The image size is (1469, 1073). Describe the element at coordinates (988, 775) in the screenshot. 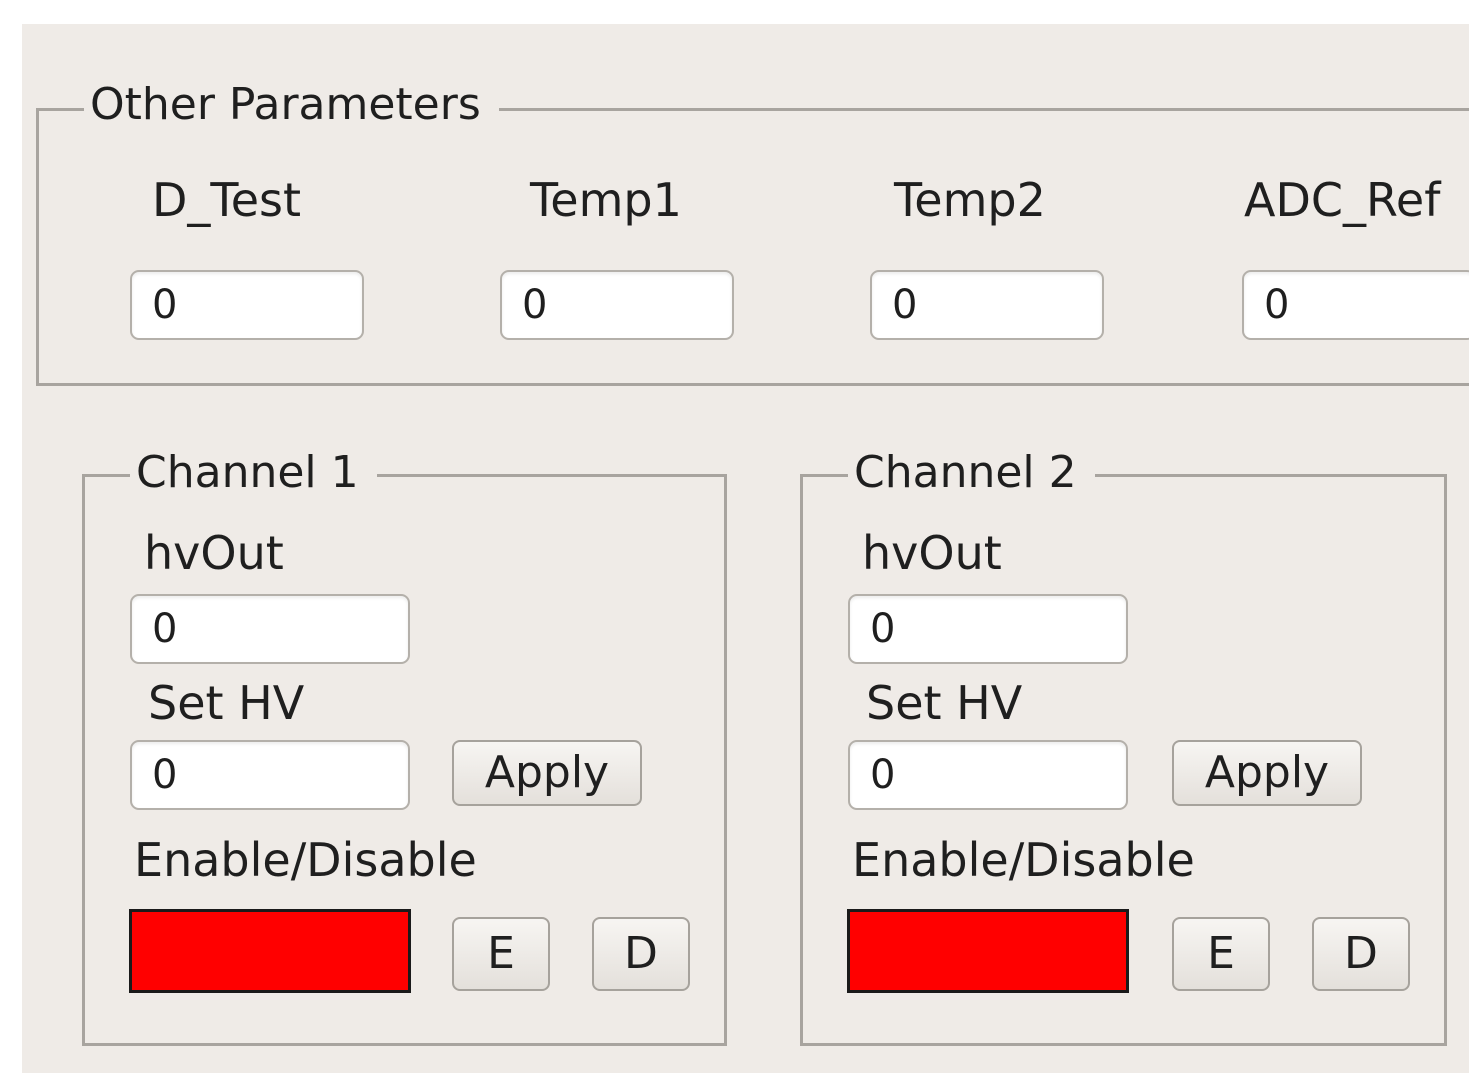

I see `channel-2-sethv-field` at that location.